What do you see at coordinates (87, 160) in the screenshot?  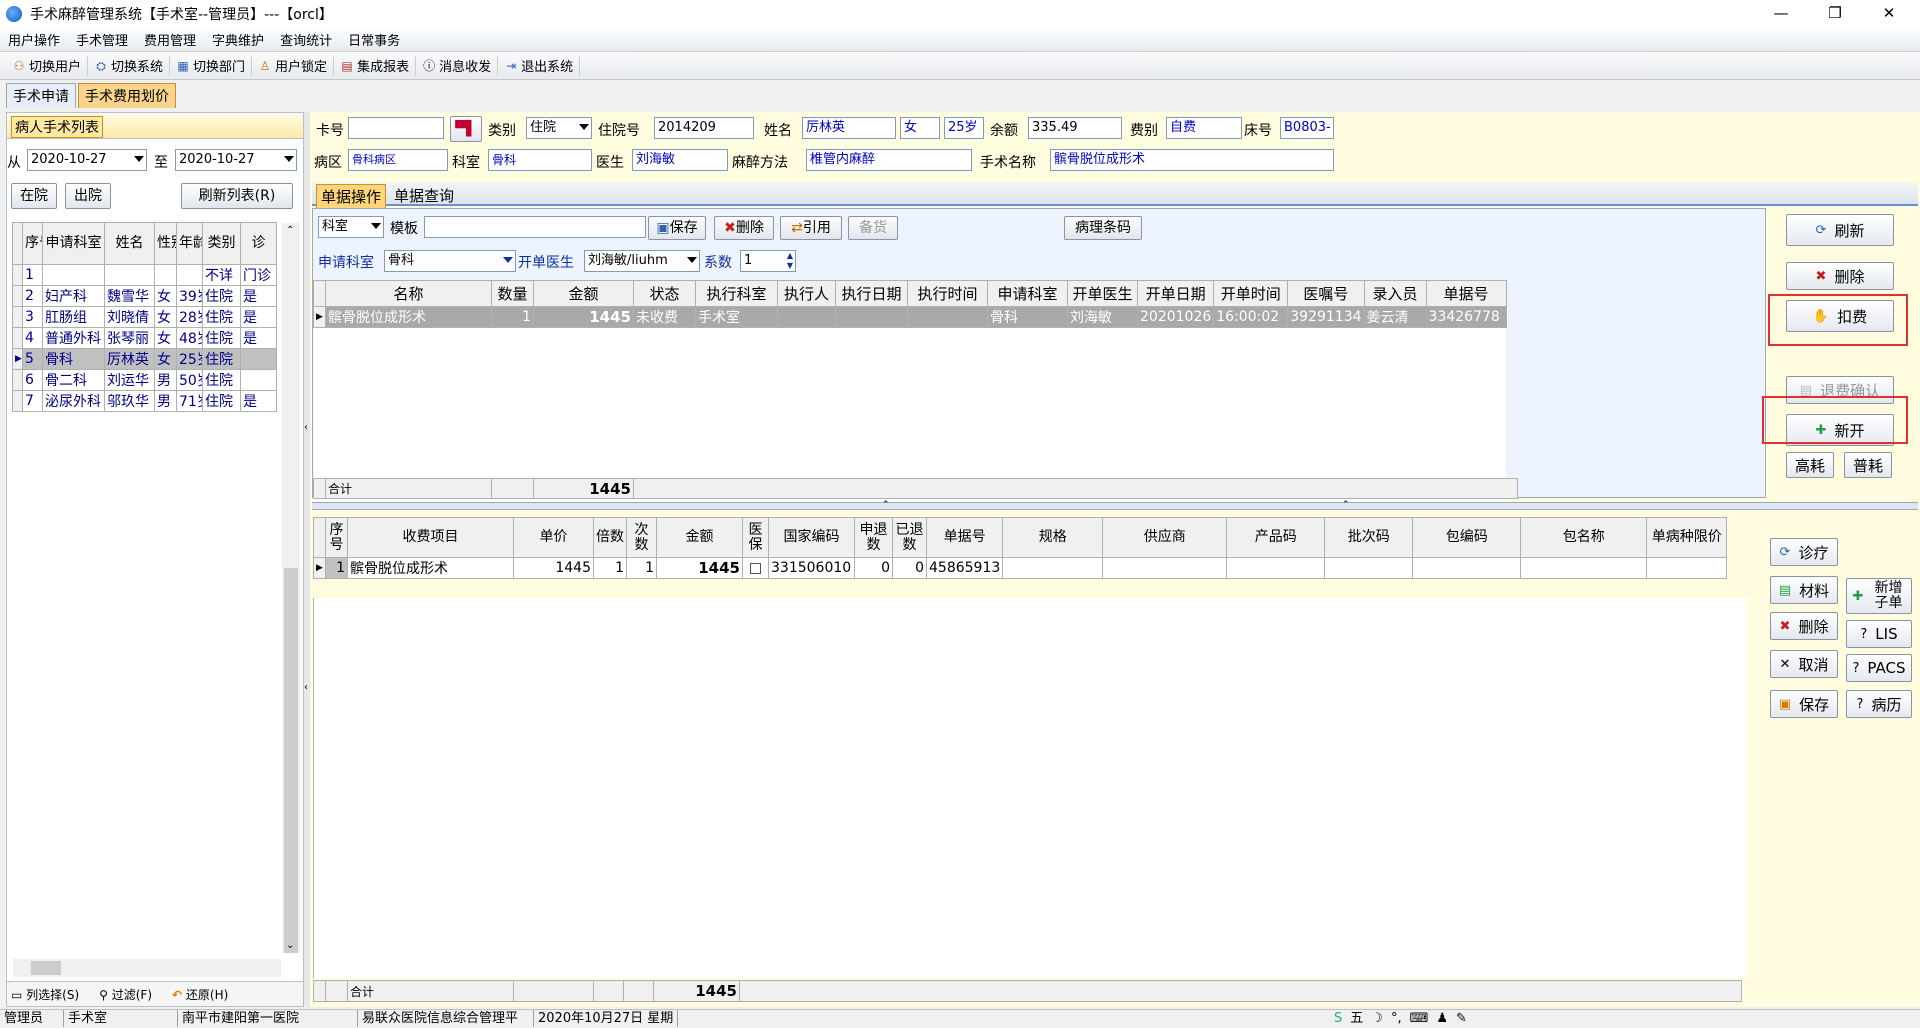 I see `from-date-picker: 2020-10-27` at bounding box center [87, 160].